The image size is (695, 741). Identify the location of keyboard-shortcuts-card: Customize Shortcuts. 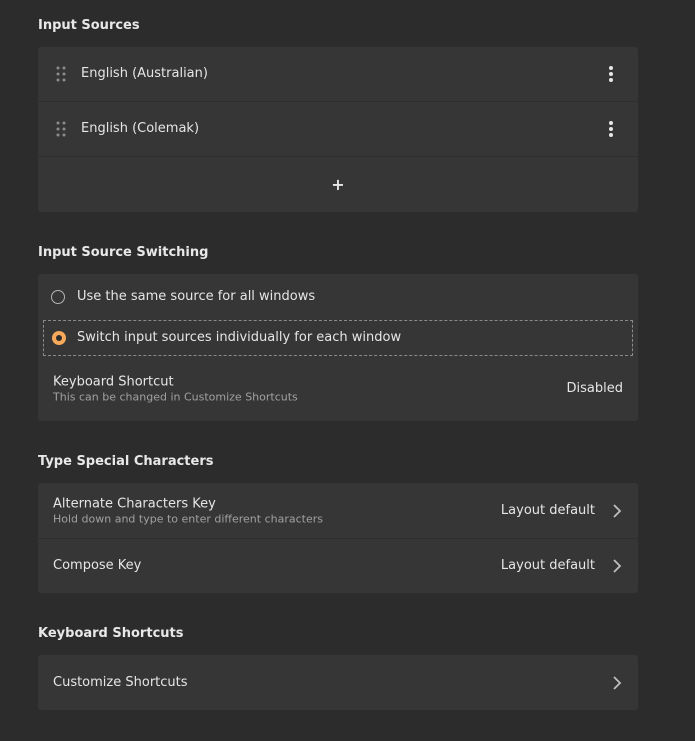
(338, 682).